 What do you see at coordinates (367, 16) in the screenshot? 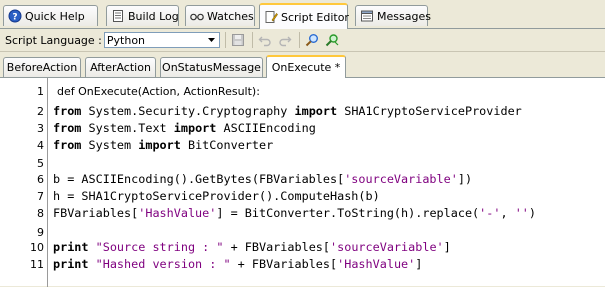
I see `messages-icon` at bounding box center [367, 16].